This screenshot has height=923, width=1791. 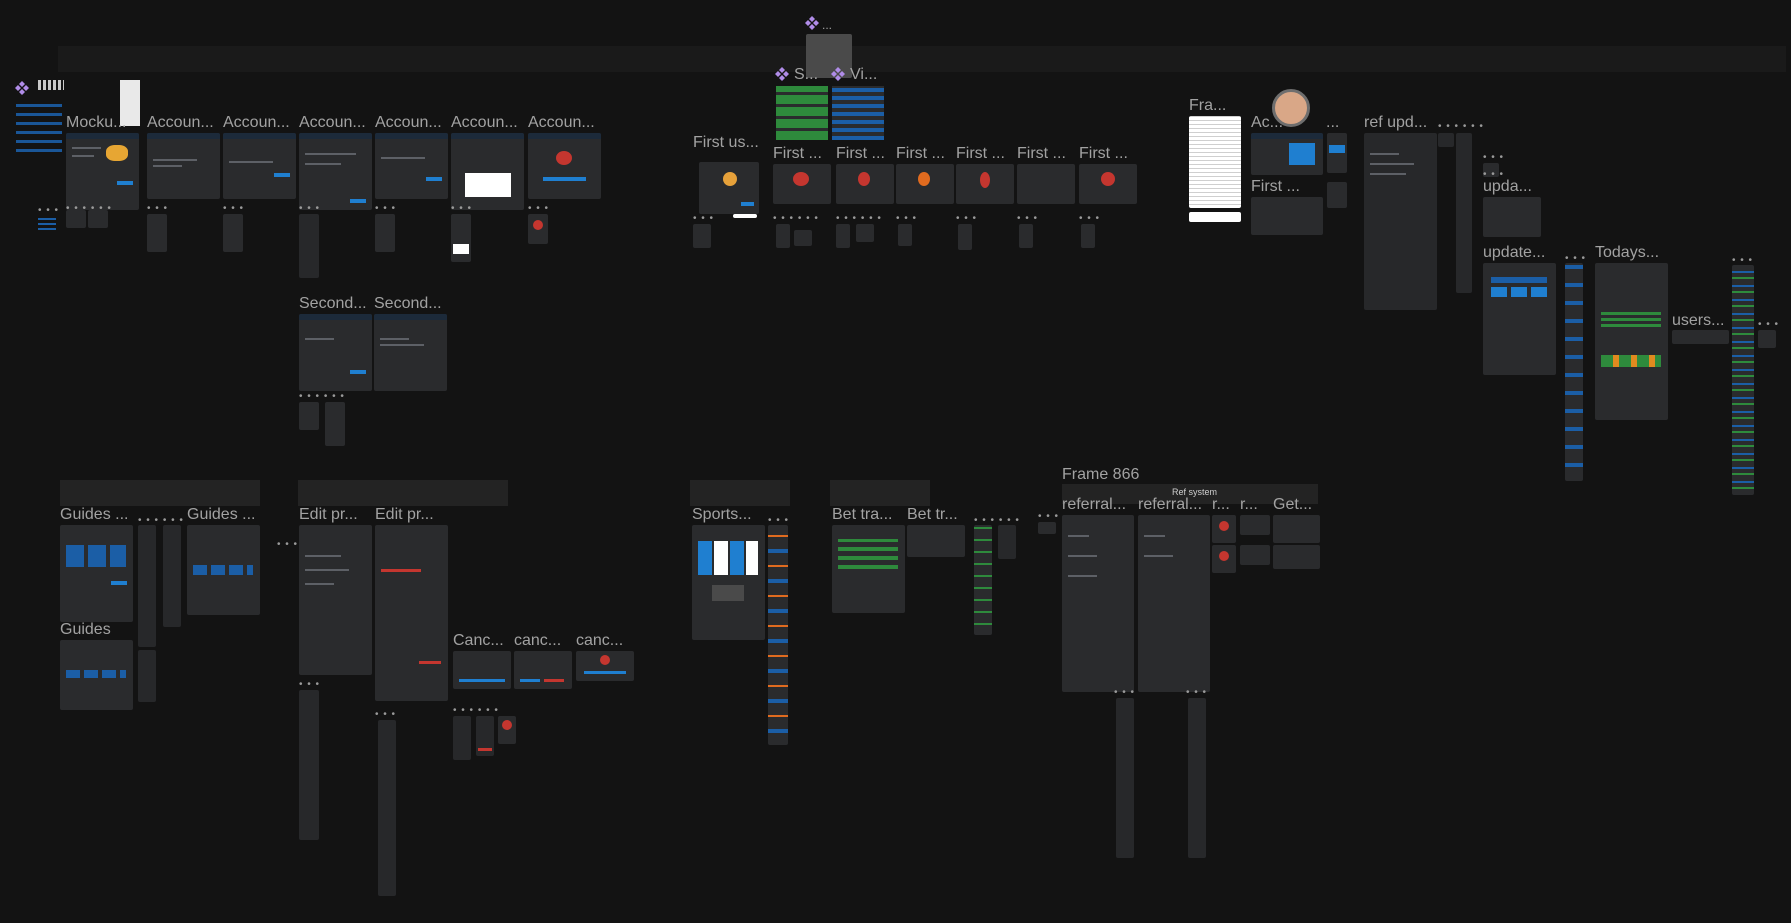 I want to click on frame-ref-upd, so click(x=1400, y=221).